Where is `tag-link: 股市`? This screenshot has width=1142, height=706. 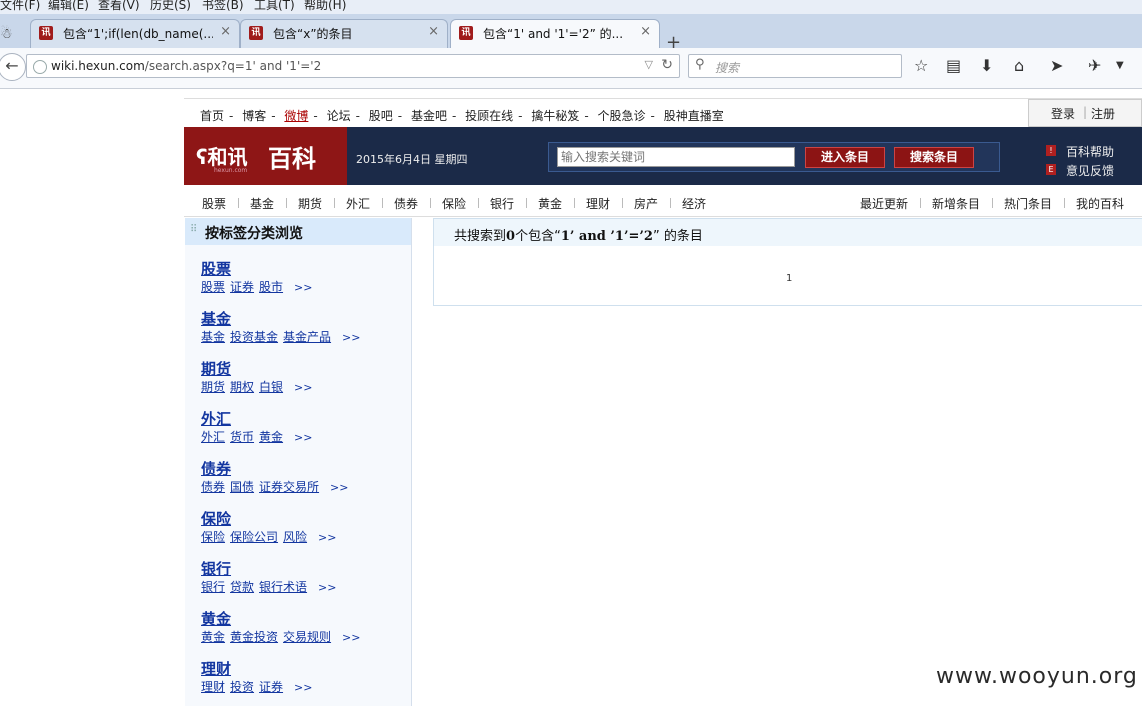
tag-link: 股市 is located at coordinates (271, 287).